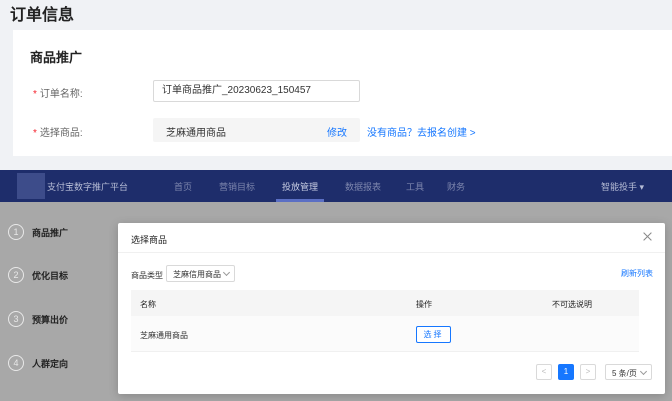  I want to click on prev-page-button: <, so click(544, 372).